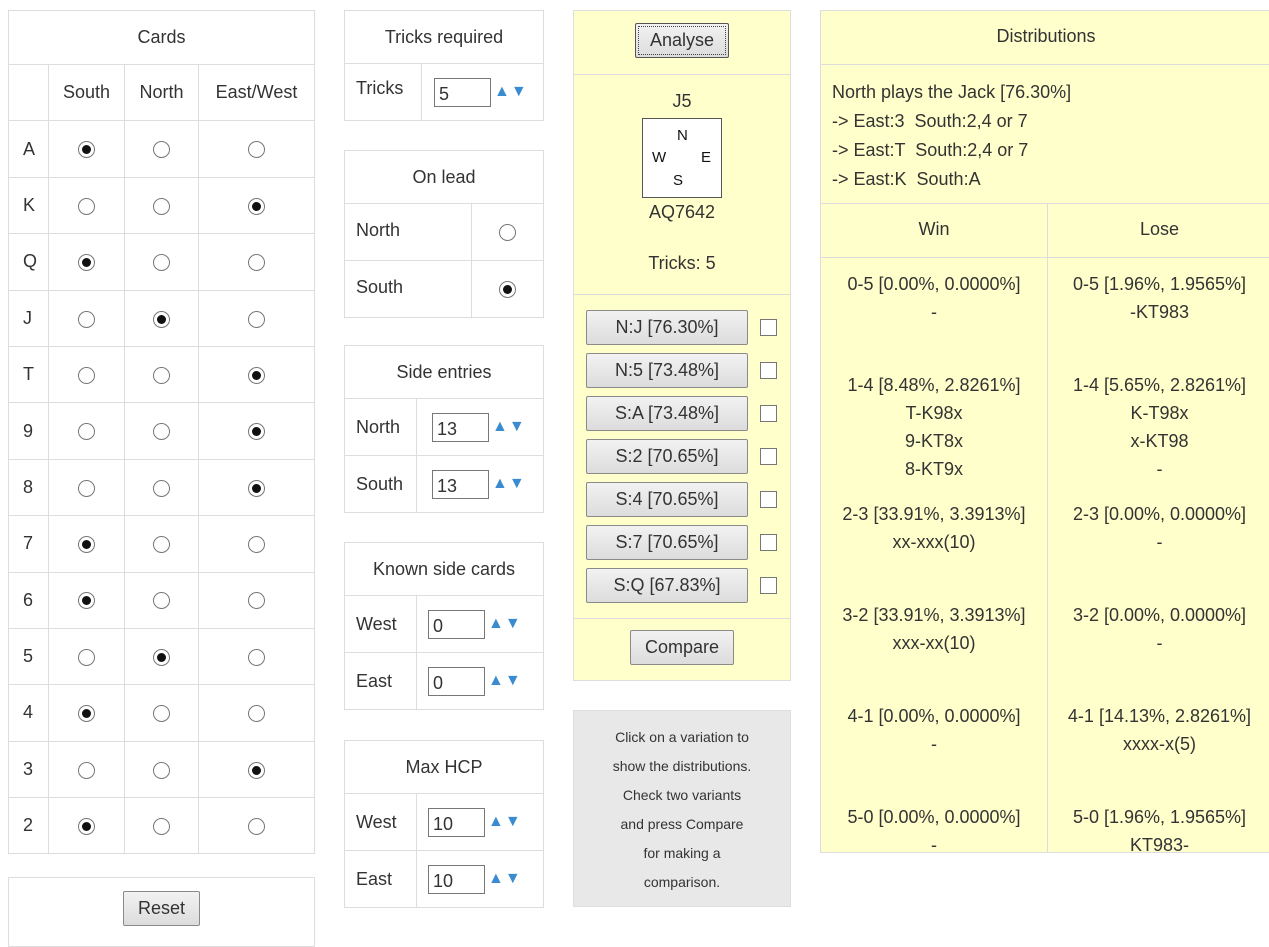 The image size is (1269, 947). Describe the element at coordinates (1158, 651) in the screenshot. I see `lose-distribution-group: 3-2 [0.00%, 0.0000%] -` at that location.